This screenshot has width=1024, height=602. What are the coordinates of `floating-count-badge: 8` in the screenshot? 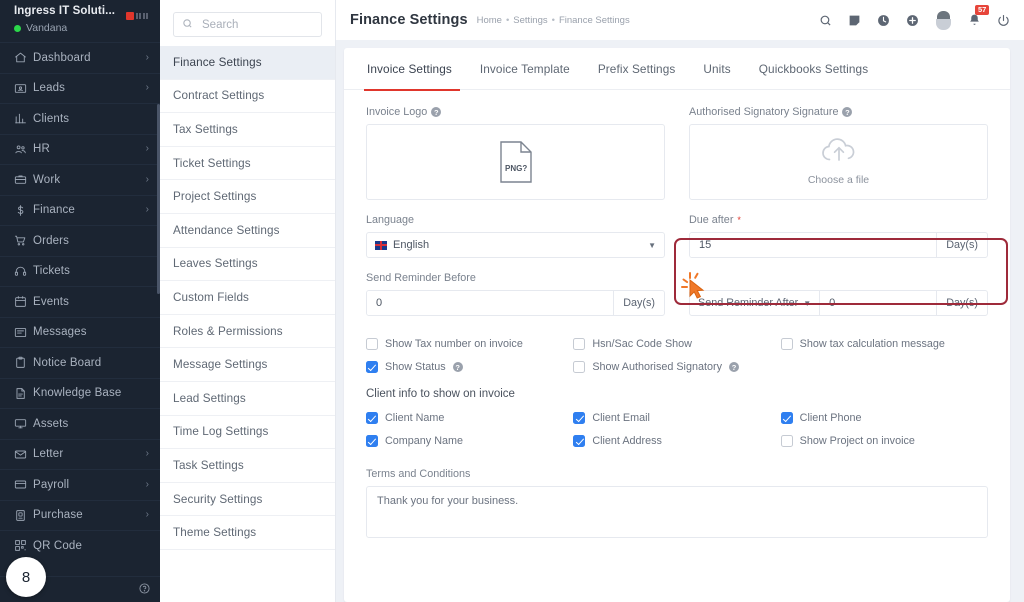 It's located at (26, 577).